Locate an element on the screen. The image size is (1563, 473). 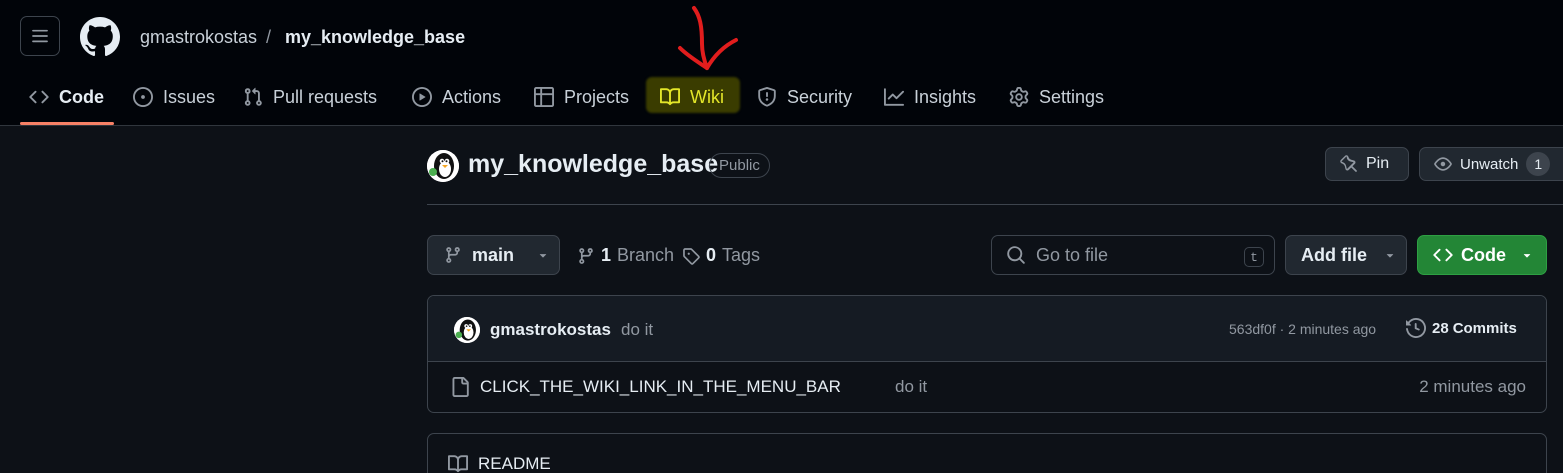
commits-history-link: 28 Commits is located at coordinates (1461, 328).